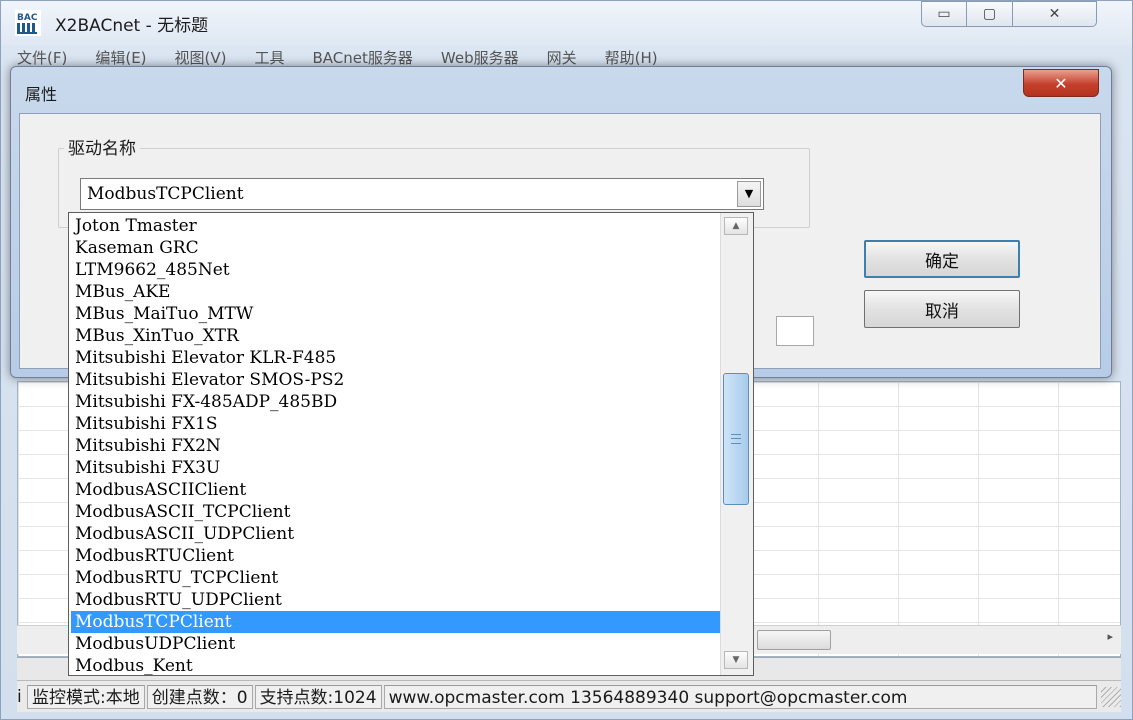  Describe the element at coordinates (396, 556) in the screenshot. I see `list-item: ModbusRTUClient` at that location.